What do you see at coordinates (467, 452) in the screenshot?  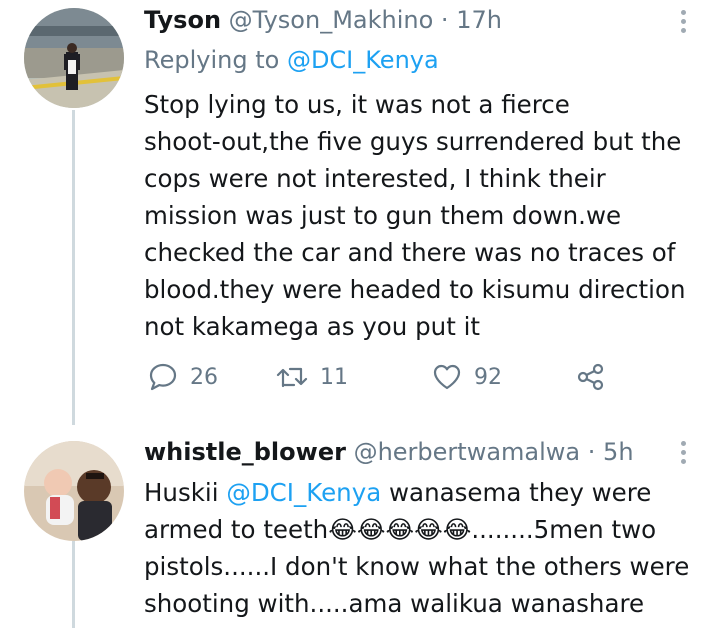 I see `username: @herbertwamalwa` at bounding box center [467, 452].